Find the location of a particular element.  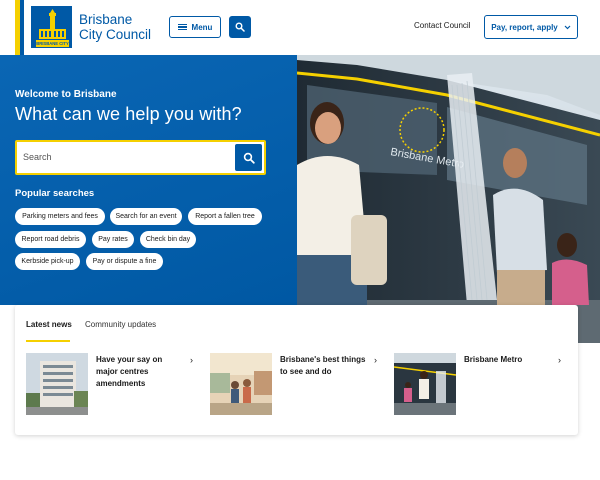

apartment-building-image is located at coordinates (57, 384).